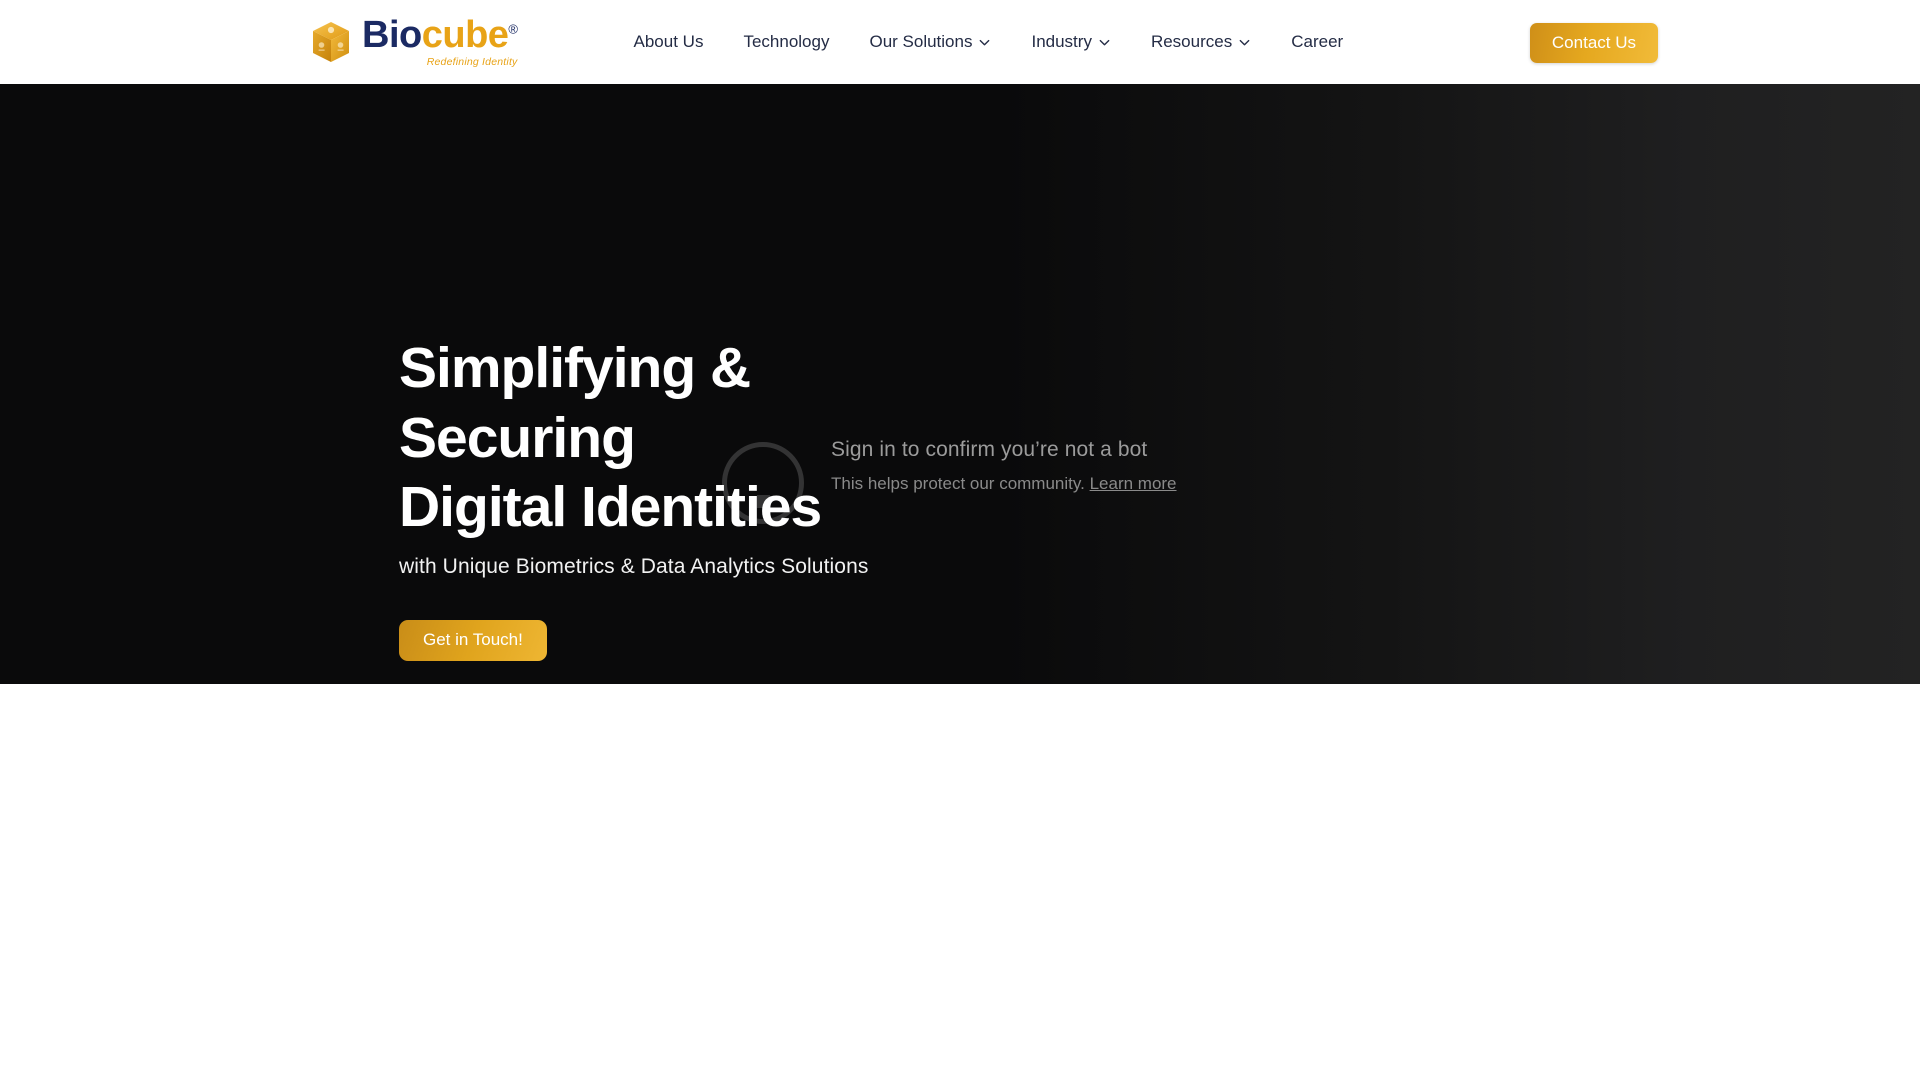 Image resolution: width=1920 pixels, height=1080 pixels. I want to click on registered-mark: ®, so click(513, 29).